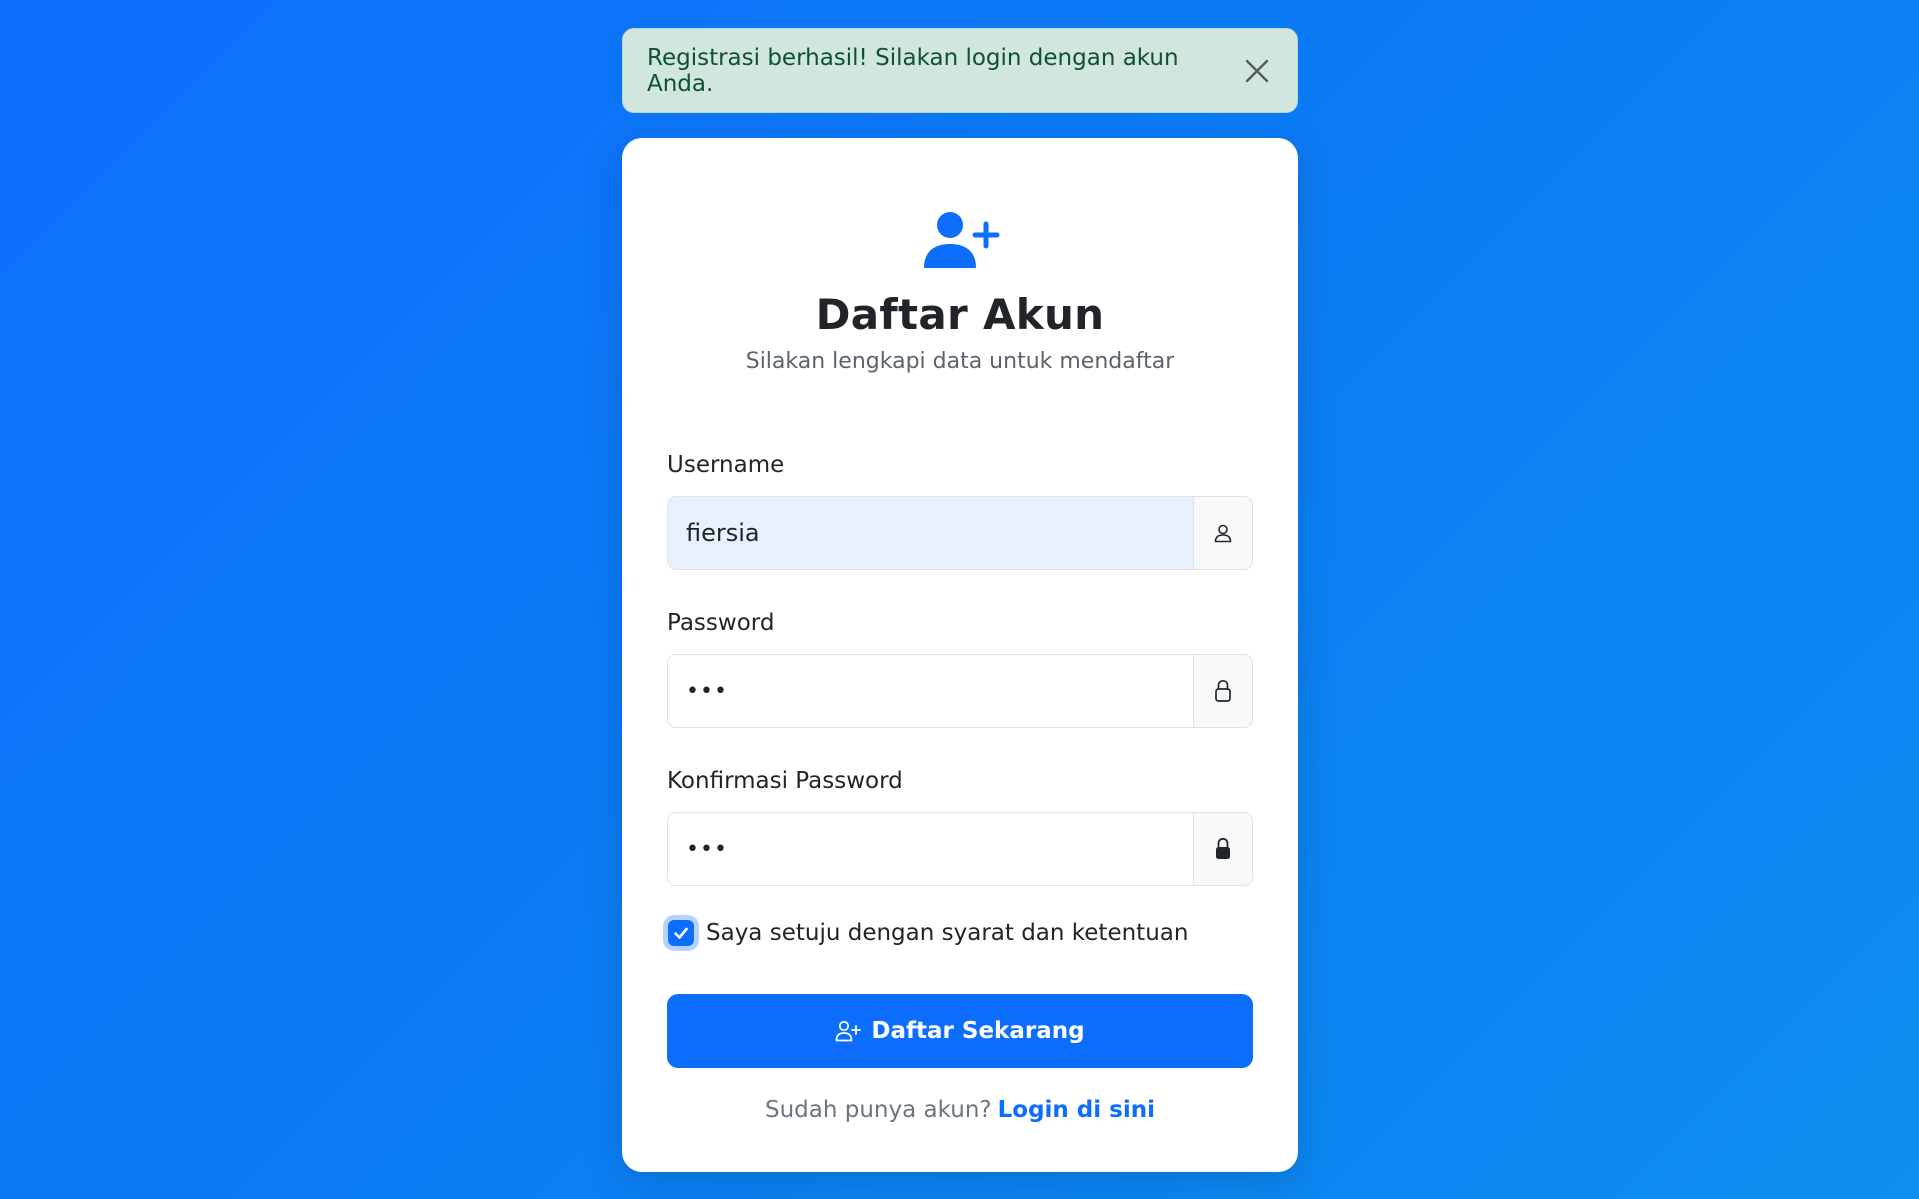  Describe the element at coordinates (726, 465) in the screenshot. I see `username-label: Username` at that location.